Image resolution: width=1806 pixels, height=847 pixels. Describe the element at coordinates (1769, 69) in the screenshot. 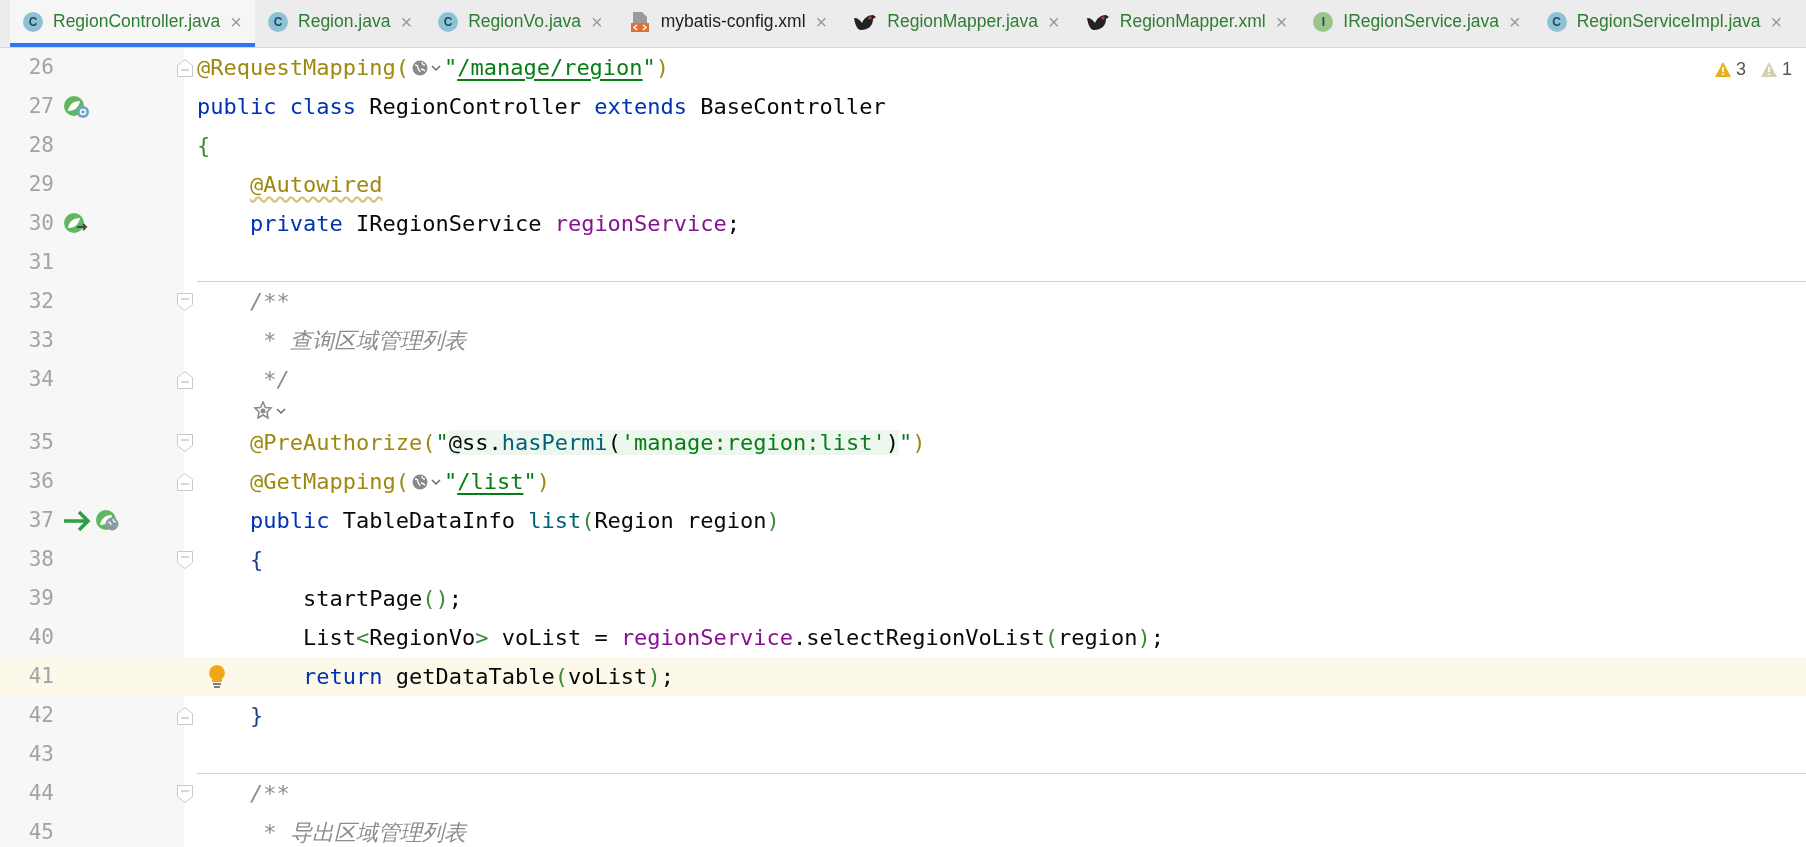

I see `weak-warning-icon` at that location.